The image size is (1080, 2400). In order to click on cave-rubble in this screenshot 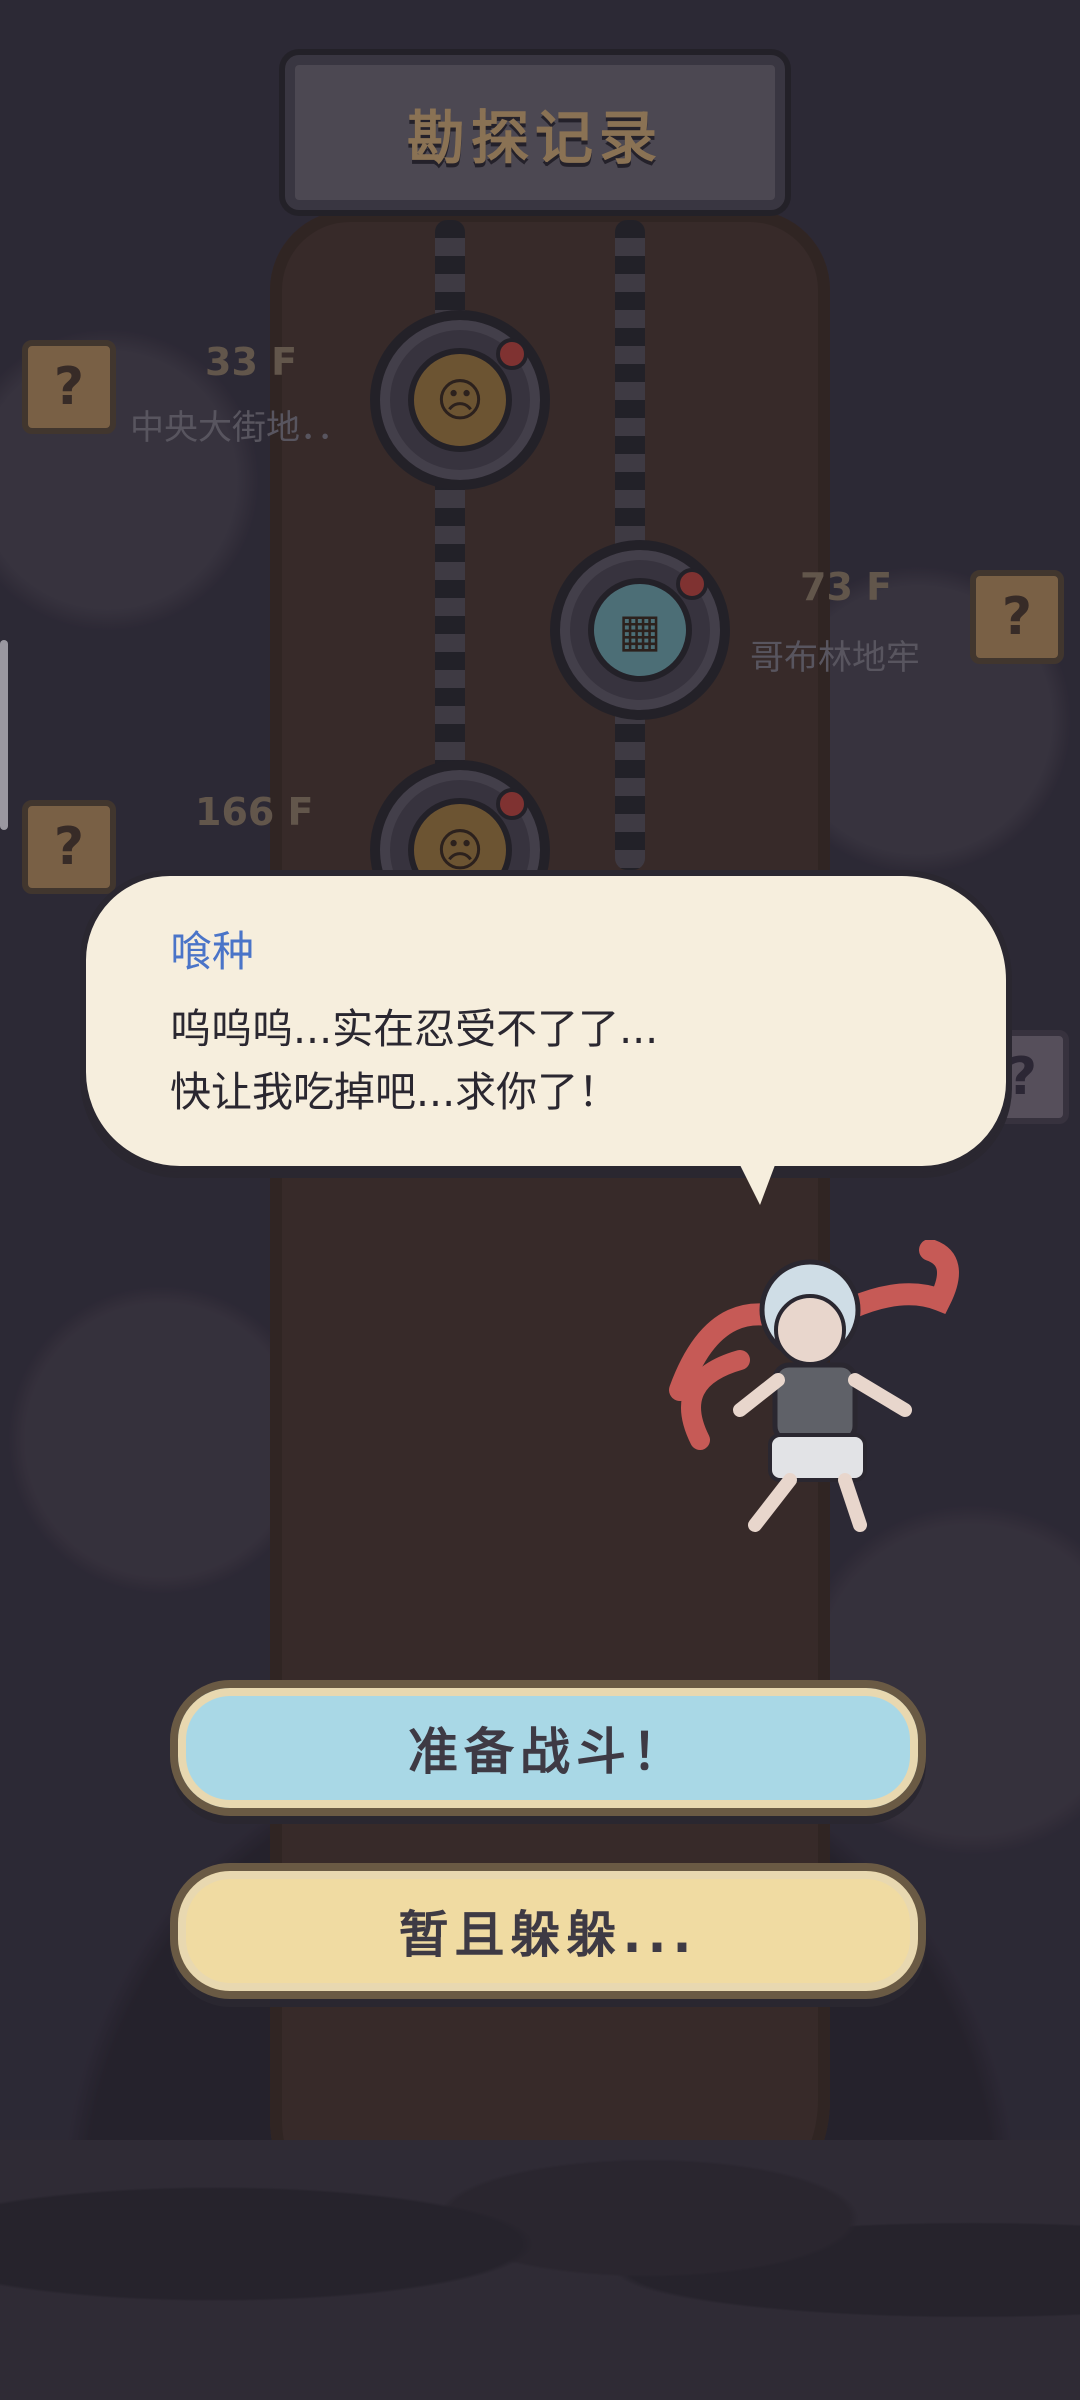, I will do `click(540, 2270)`.